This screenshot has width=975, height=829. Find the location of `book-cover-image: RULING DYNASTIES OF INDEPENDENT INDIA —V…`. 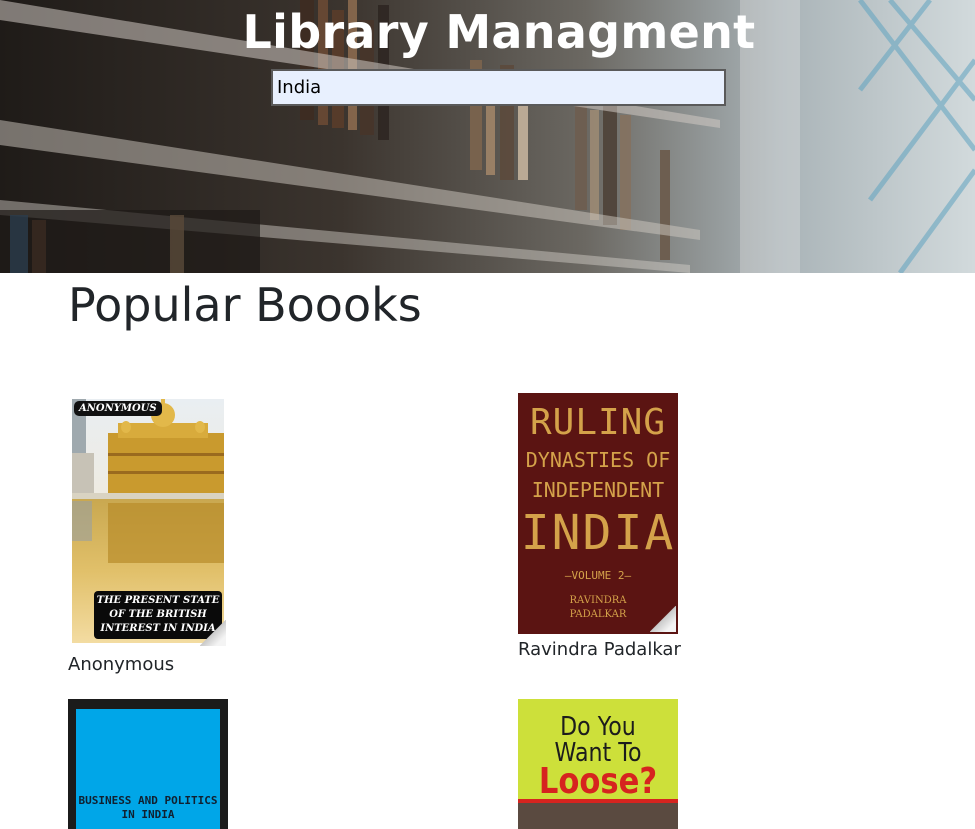

book-cover-image: RULING DYNASTIES OF INDEPENDENT INDIA —V… is located at coordinates (598, 513).